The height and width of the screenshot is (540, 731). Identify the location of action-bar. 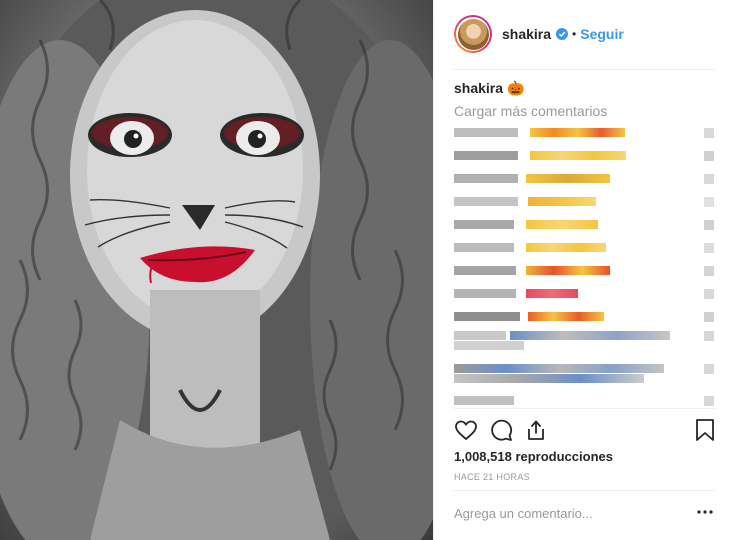
(585, 431).